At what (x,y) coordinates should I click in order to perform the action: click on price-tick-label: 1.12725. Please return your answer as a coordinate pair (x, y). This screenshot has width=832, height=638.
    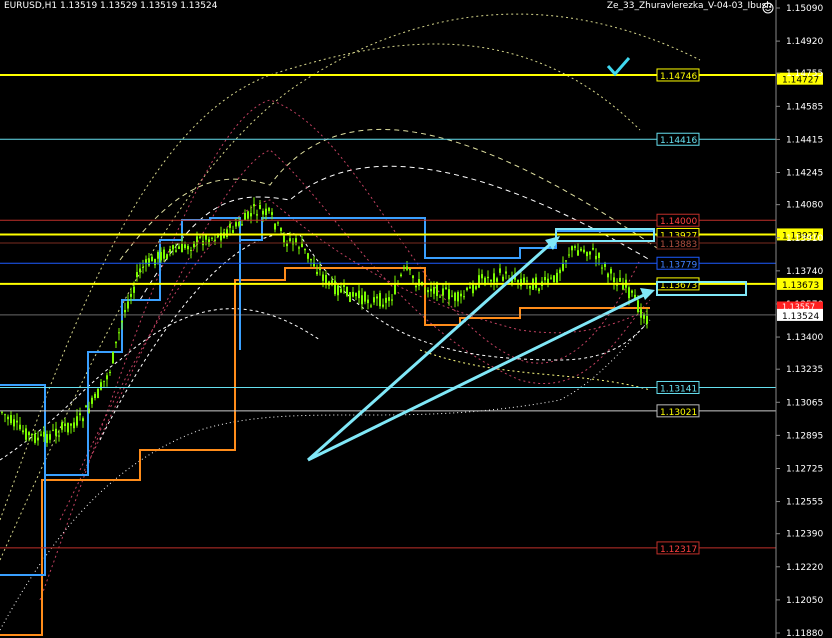
    Looking at the image, I should click on (804, 469).